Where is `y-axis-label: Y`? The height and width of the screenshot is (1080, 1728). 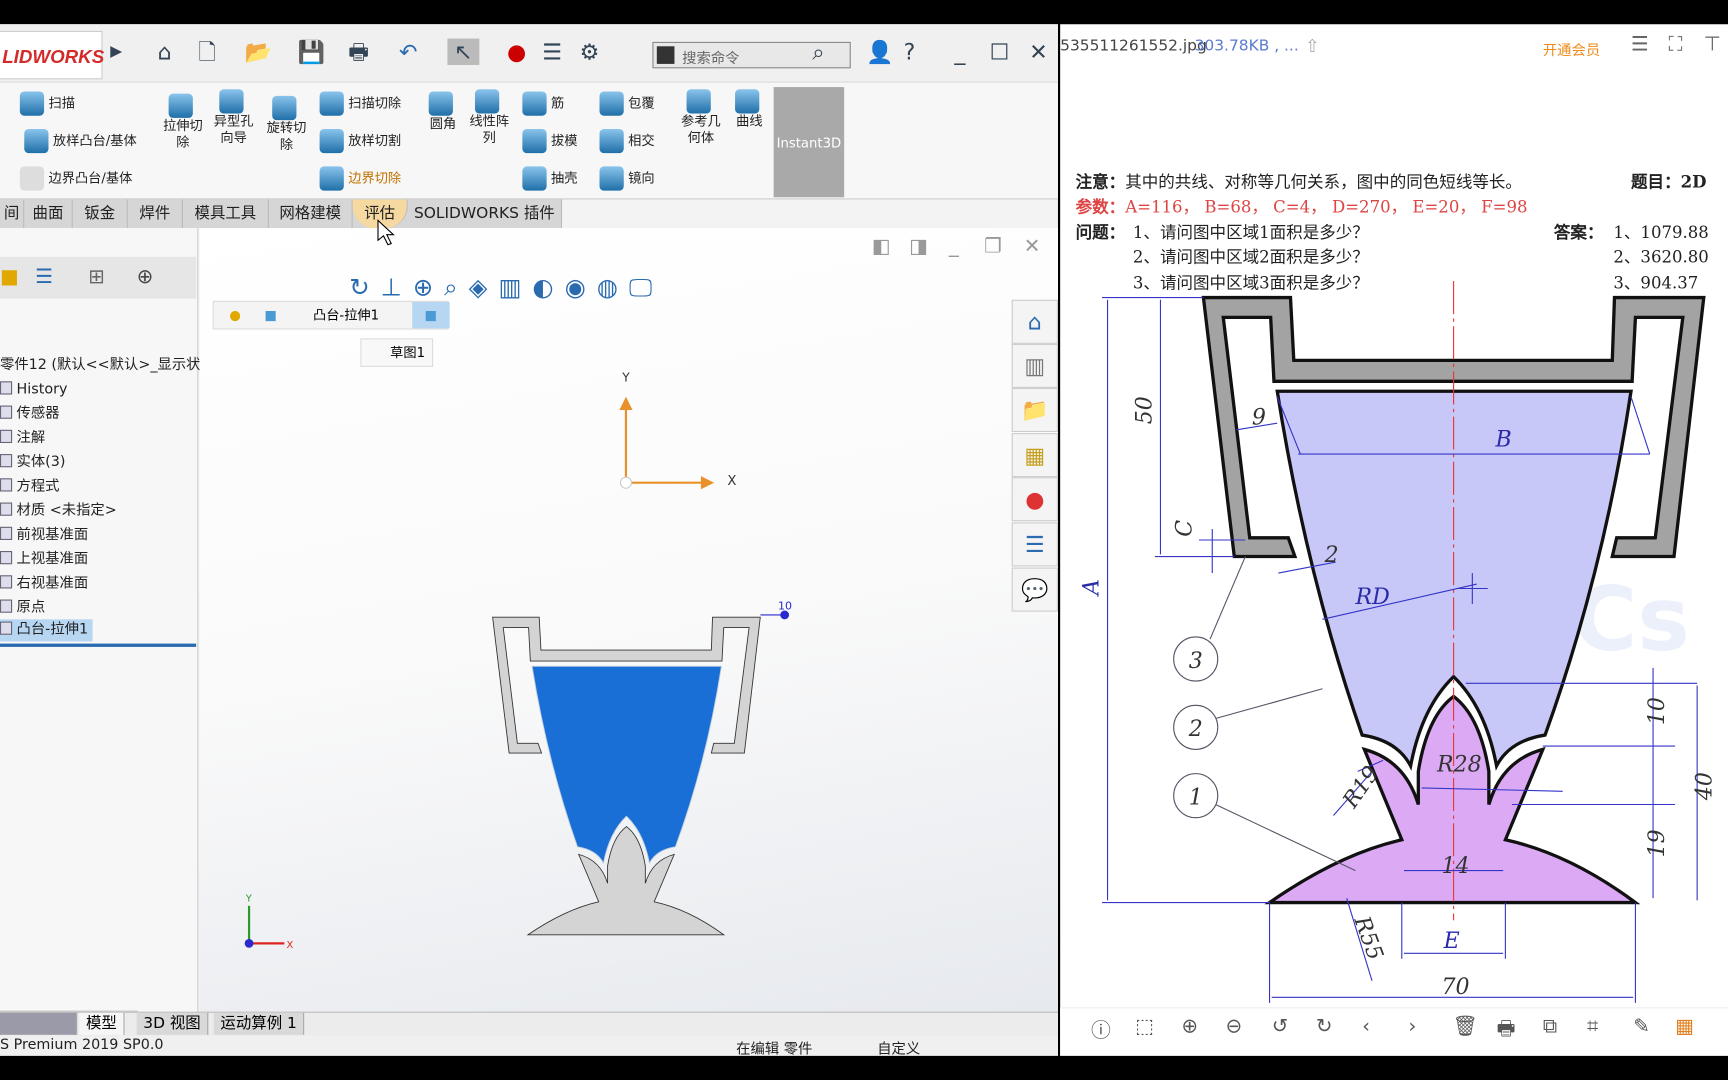
y-axis-label: Y is located at coordinates (625, 377).